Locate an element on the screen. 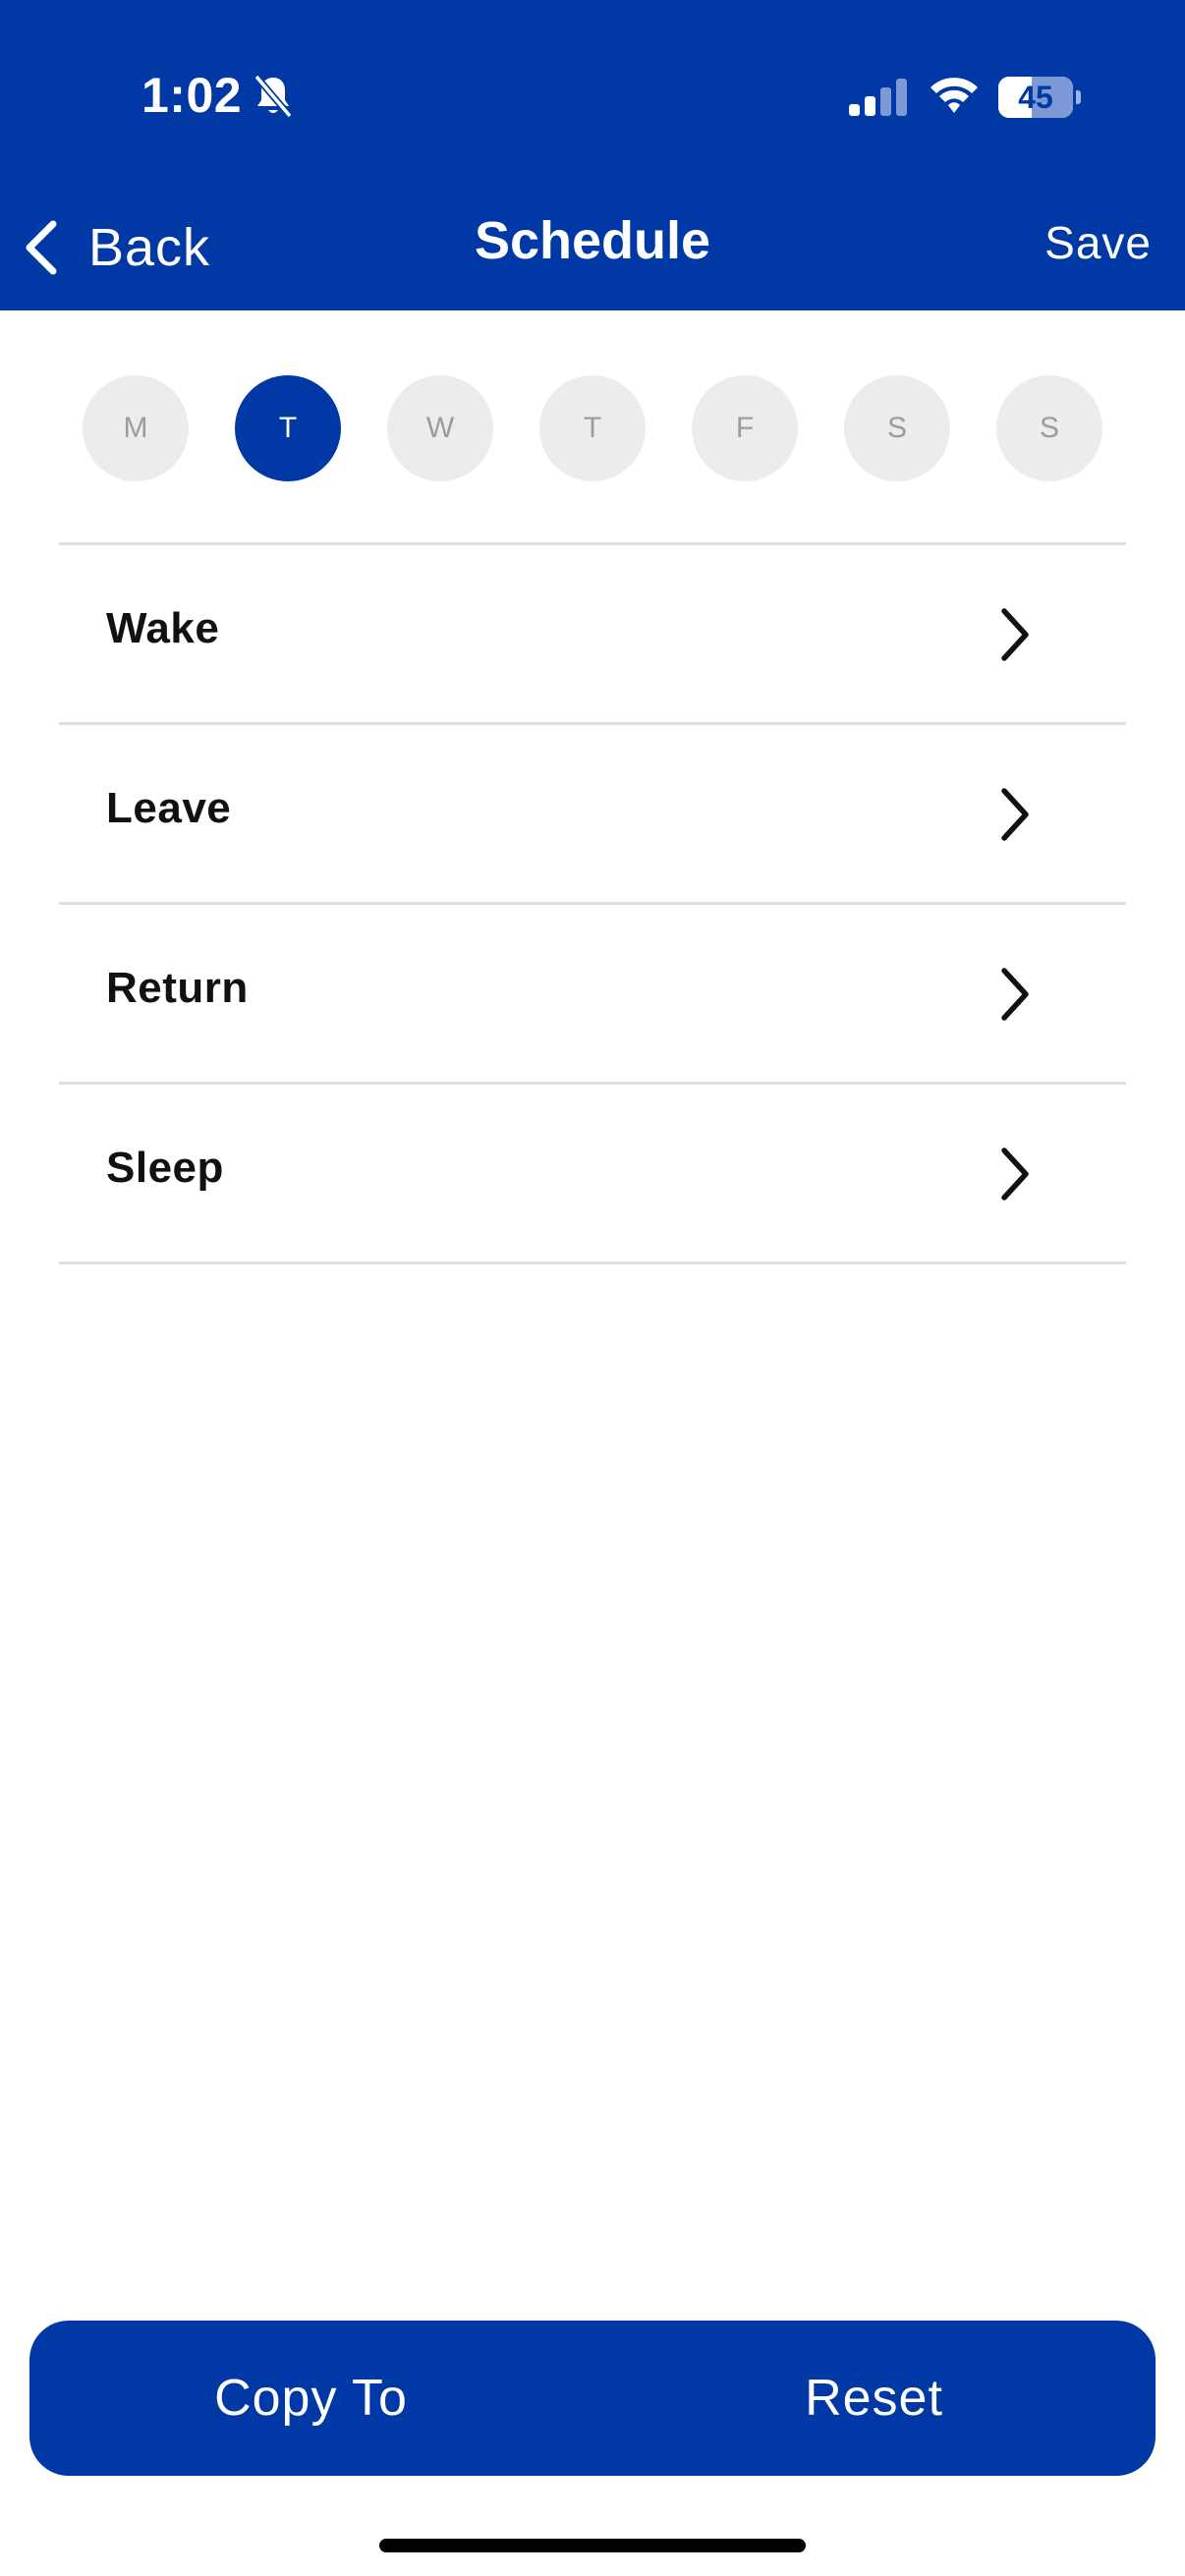  app-header: 1:02 45 Back Schedule Save is located at coordinates (592, 155).